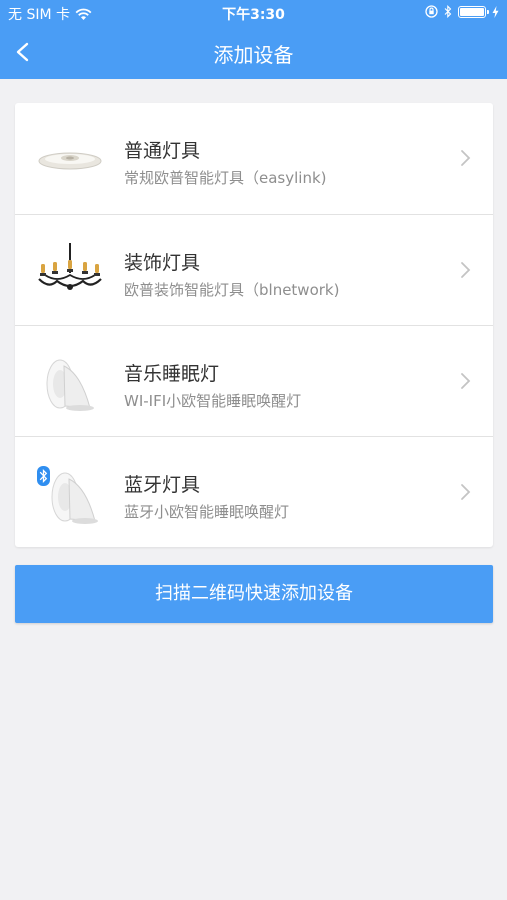 The image size is (507, 900). I want to click on sleep-lamp-icon, so click(70, 385).